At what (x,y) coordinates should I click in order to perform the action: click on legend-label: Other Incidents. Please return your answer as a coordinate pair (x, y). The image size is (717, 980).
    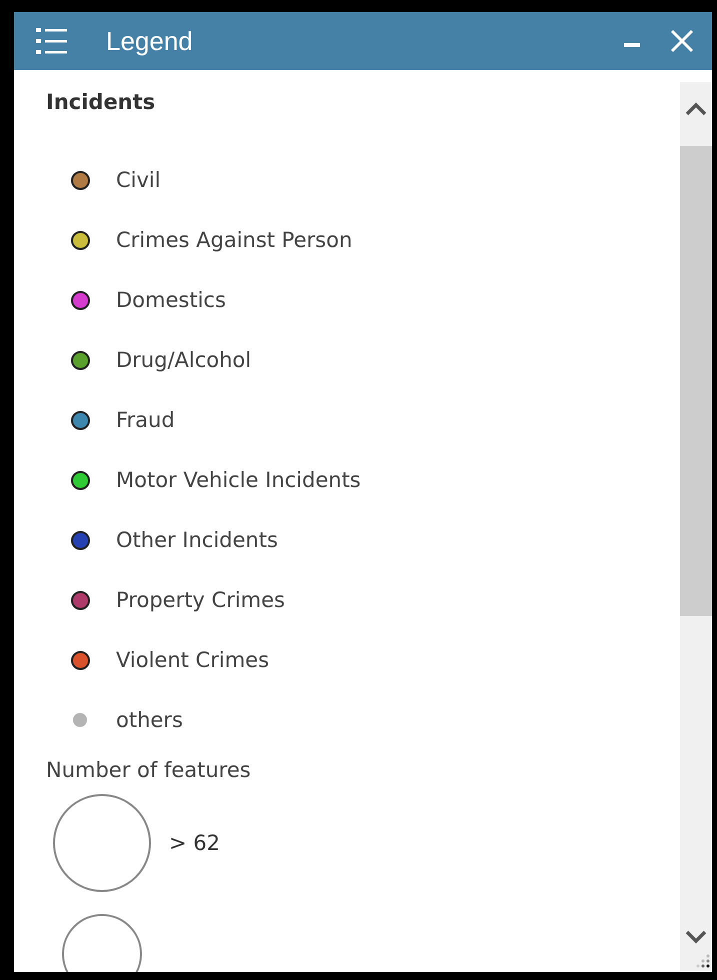
    Looking at the image, I should click on (197, 540).